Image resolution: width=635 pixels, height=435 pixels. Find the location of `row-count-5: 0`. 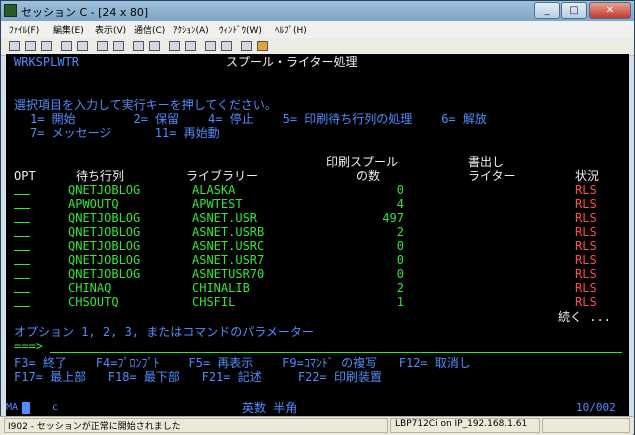

row-count-5: 0 is located at coordinates (400, 260).